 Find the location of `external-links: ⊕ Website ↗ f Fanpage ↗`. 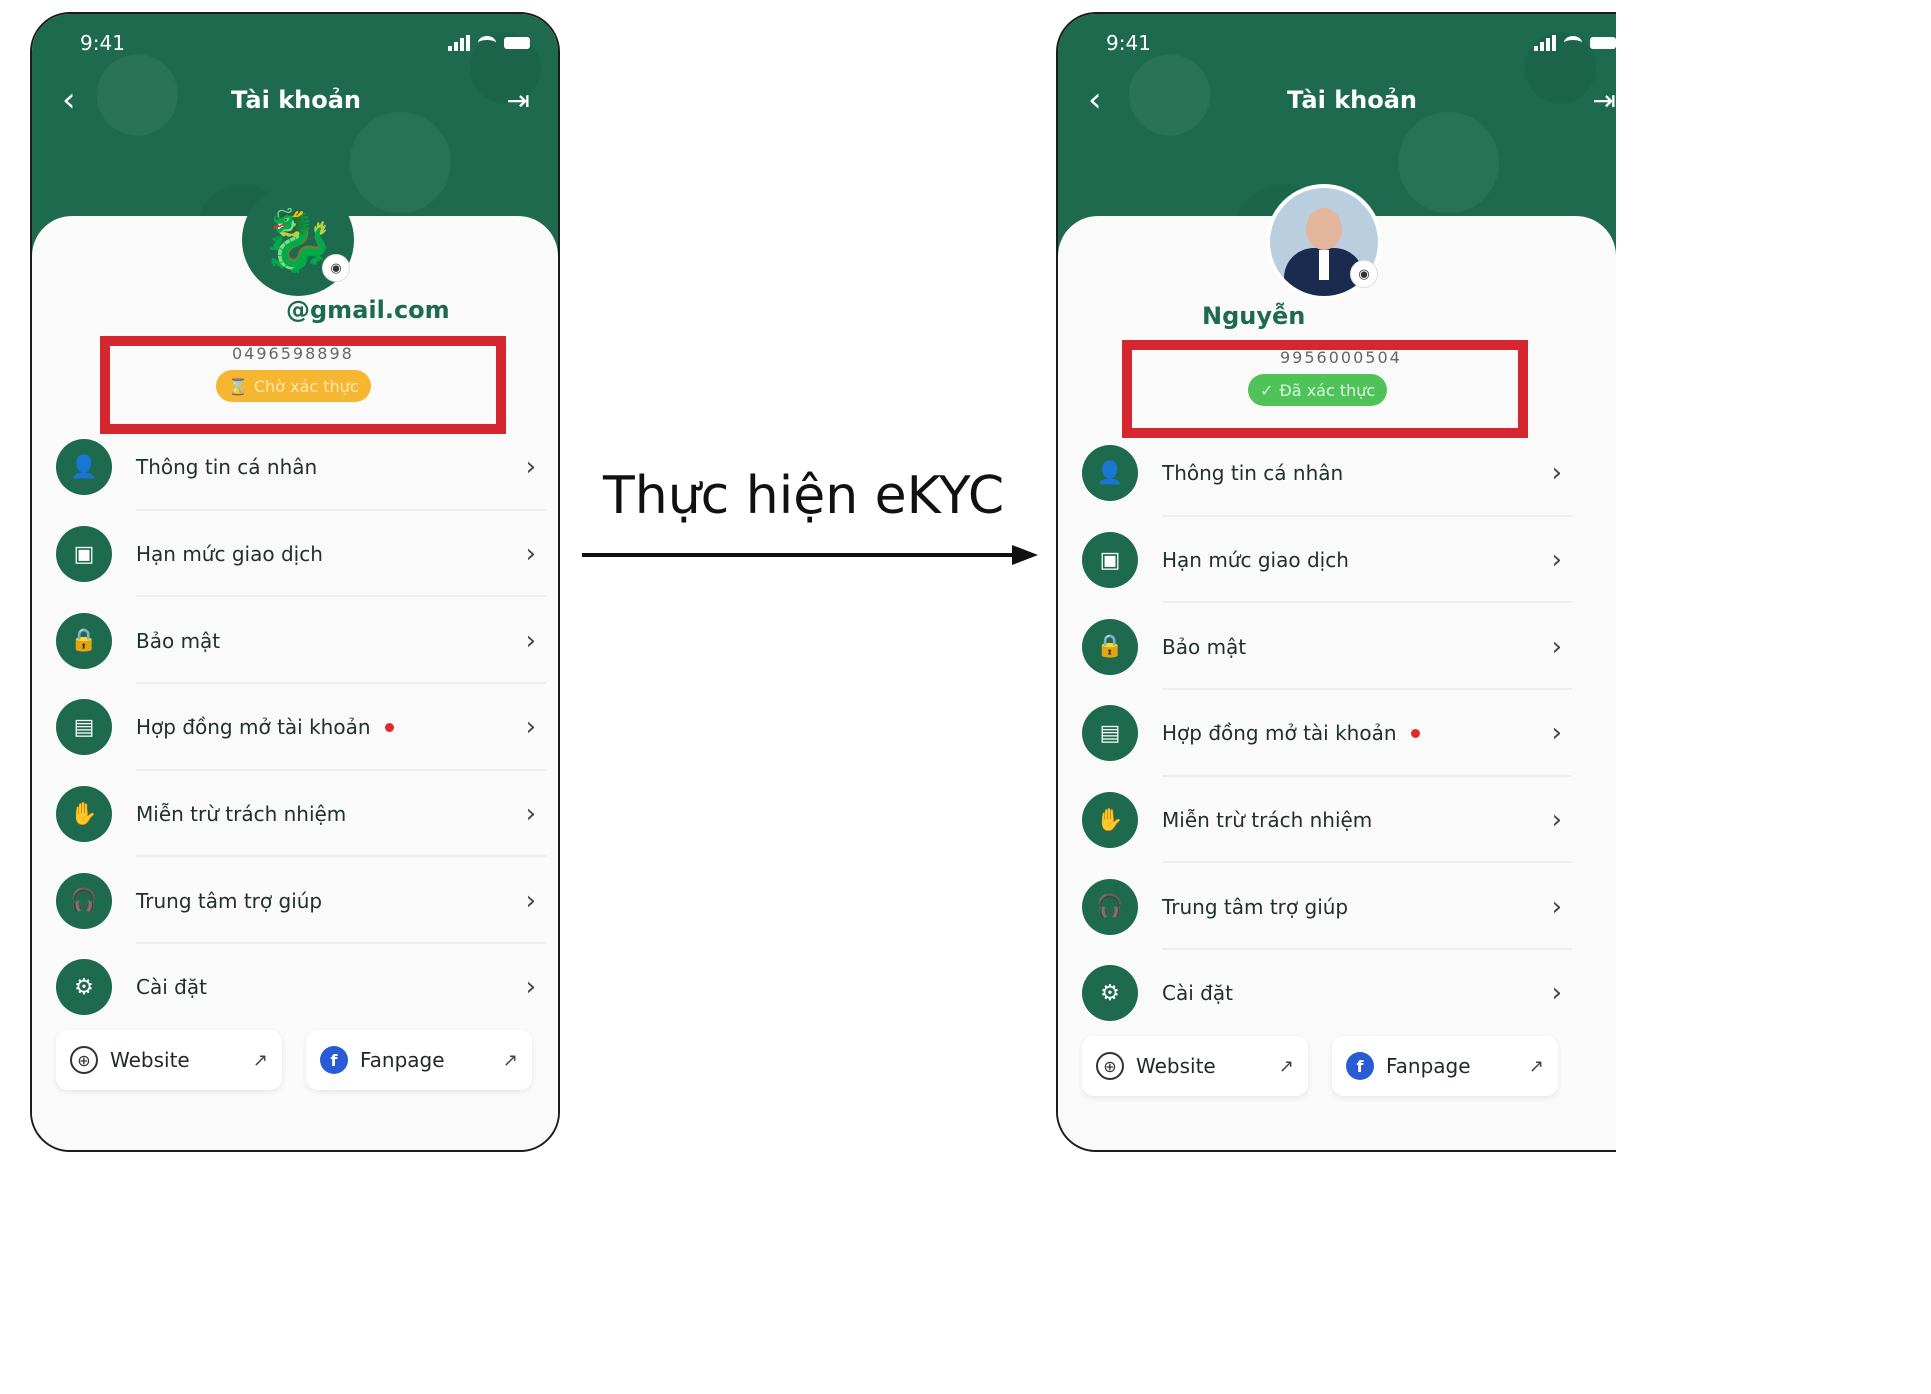

external-links: ⊕ Website ↗ f Fanpage ↗ is located at coordinates (1322, 1066).